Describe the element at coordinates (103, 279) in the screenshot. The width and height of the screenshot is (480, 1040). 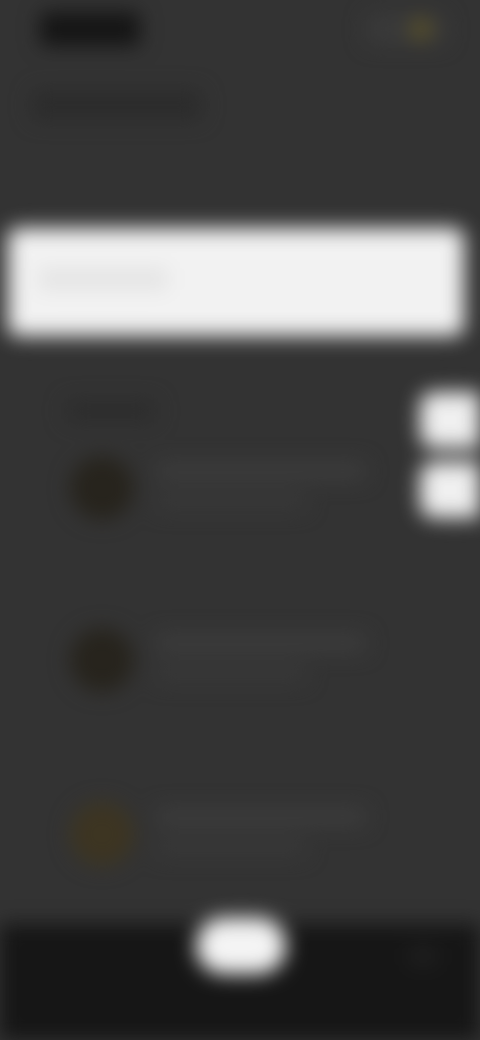
I see `banner-text` at that location.